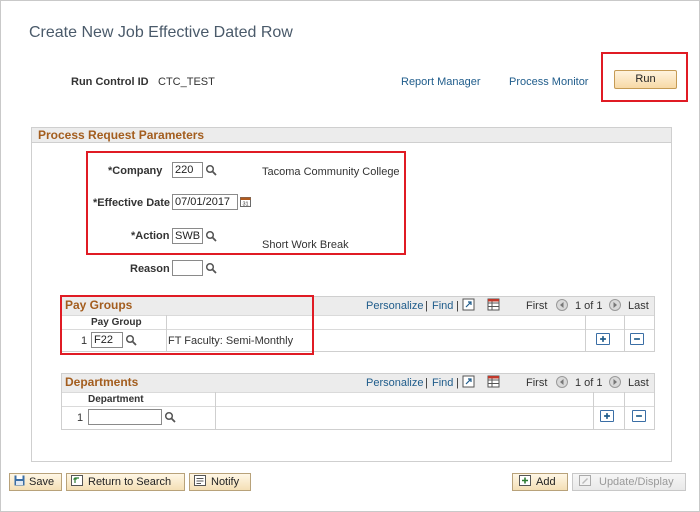 This screenshot has width=700, height=512. What do you see at coordinates (187, 236) in the screenshot?
I see `action-input` at bounding box center [187, 236].